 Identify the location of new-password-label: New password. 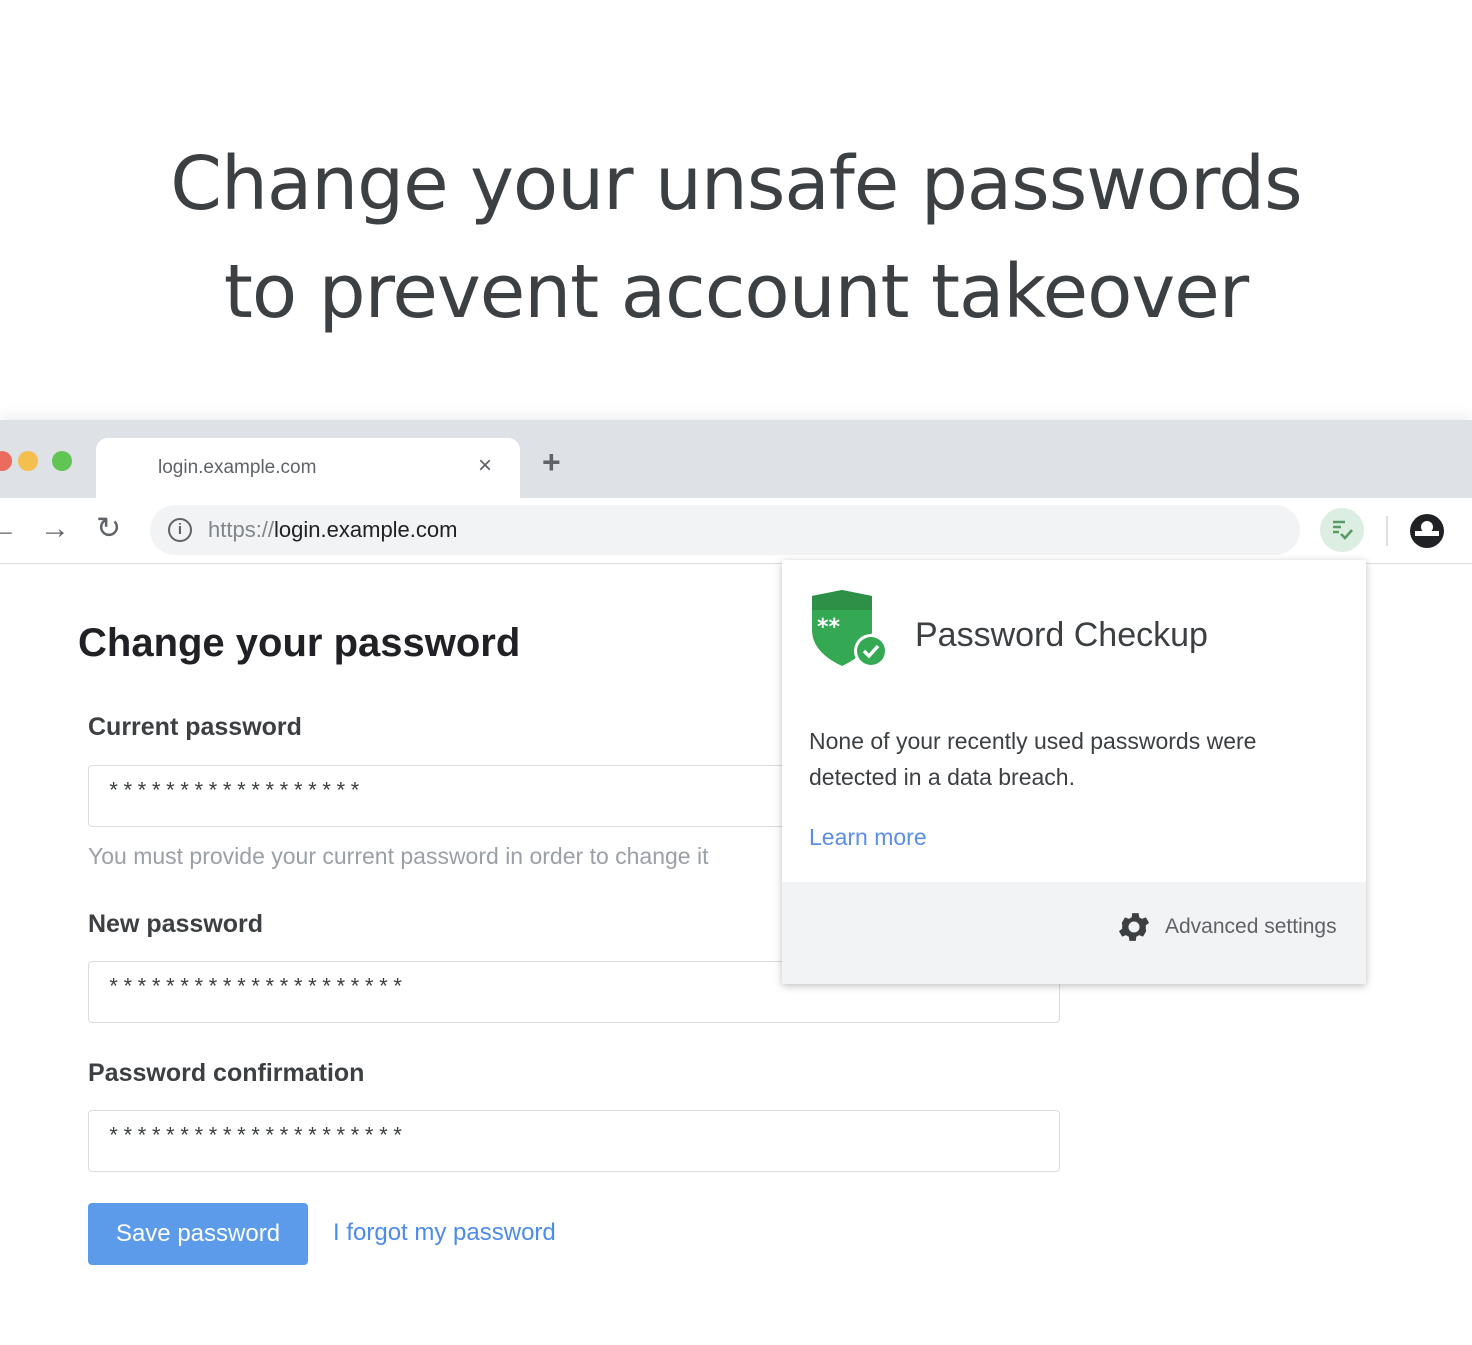
(176, 924).